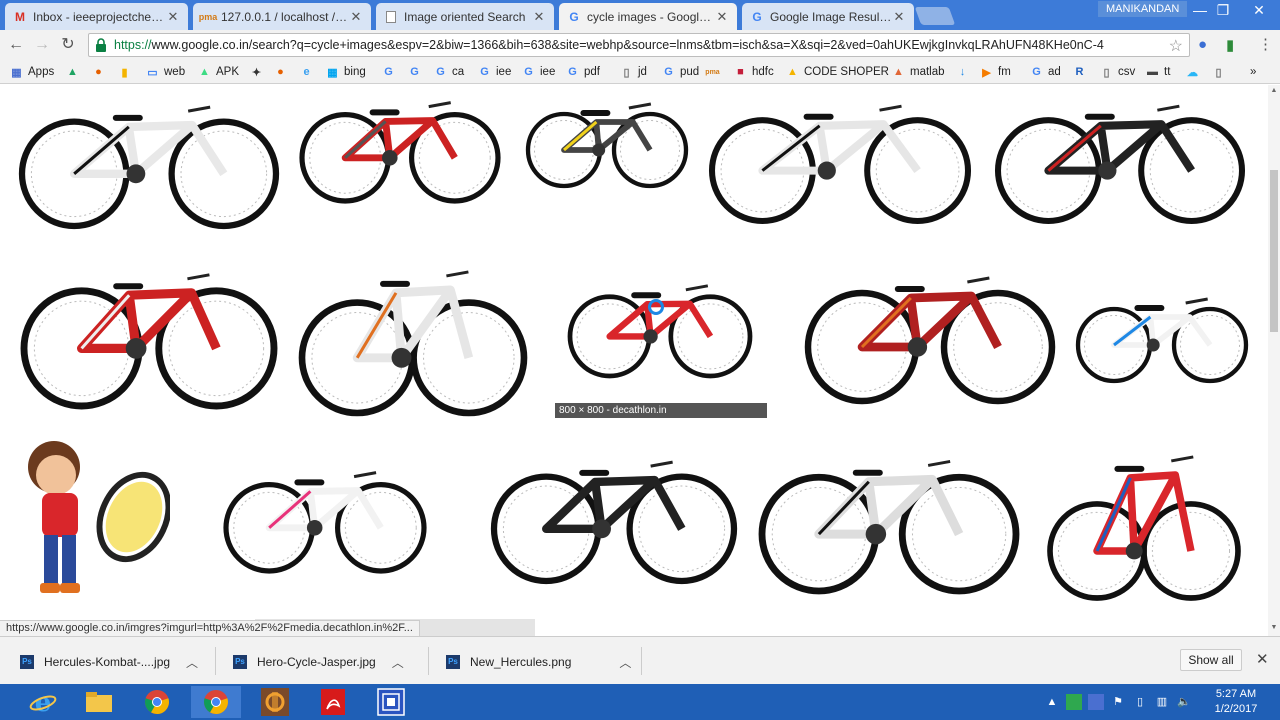 This screenshot has height=720, width=1280. I want to click on bookmark-item: ■ hdfc, so click(754, 72).